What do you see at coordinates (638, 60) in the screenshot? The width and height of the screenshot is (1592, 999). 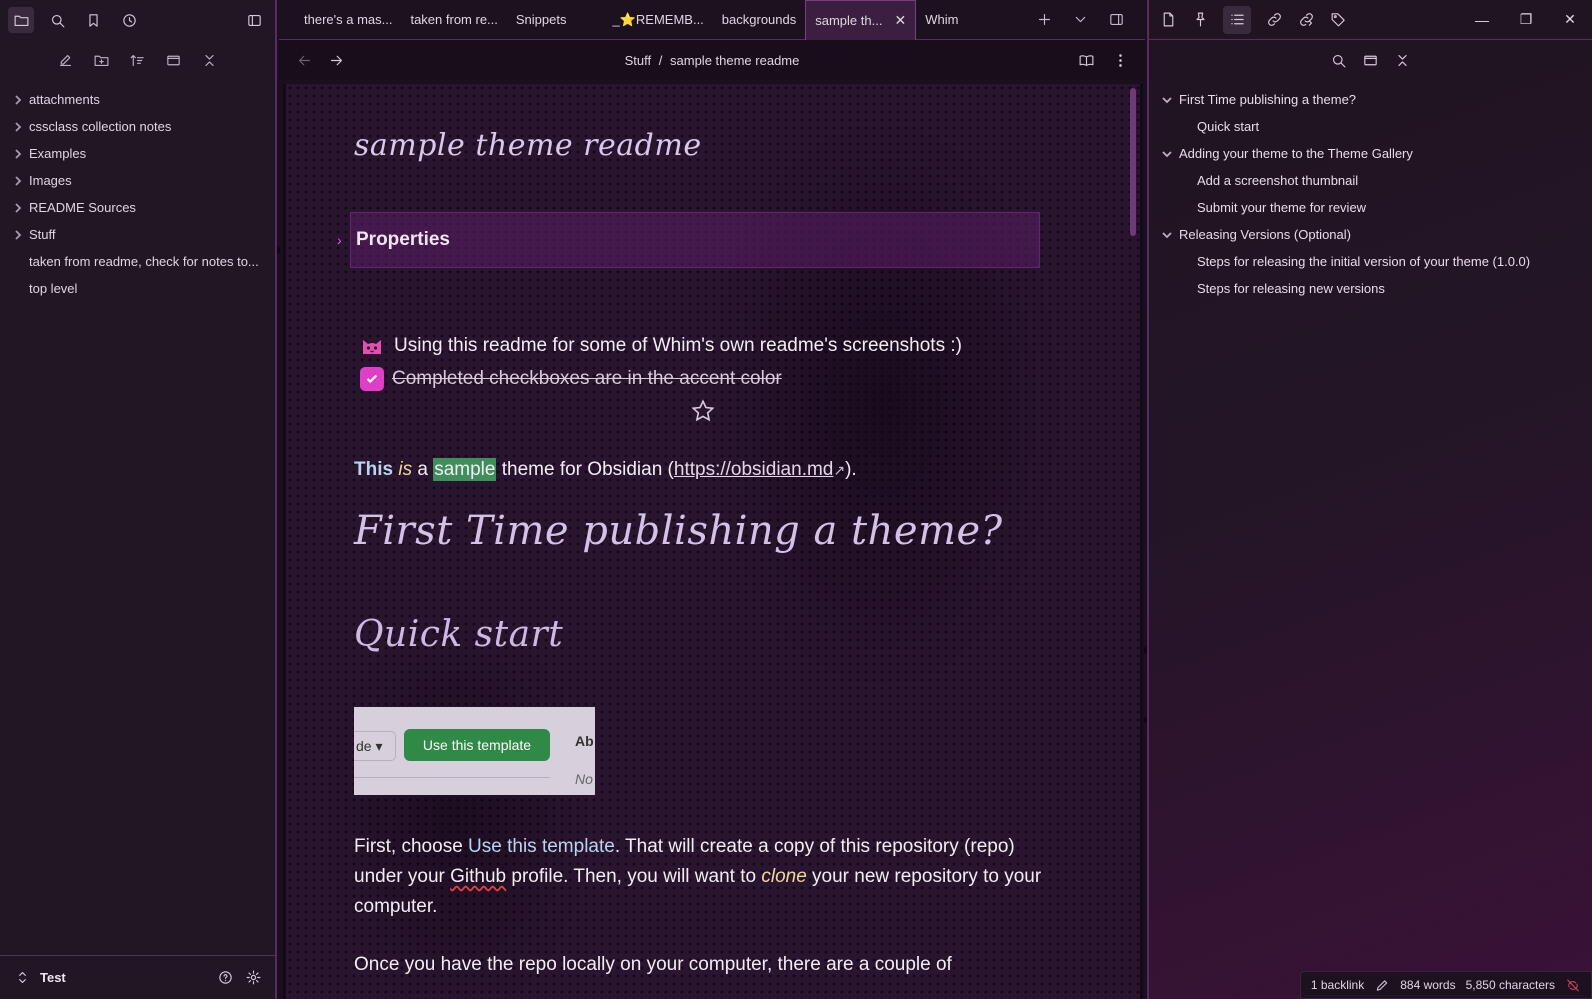 I see `breadcrumb-folder: Stuff` at bounding box center [638, 60].